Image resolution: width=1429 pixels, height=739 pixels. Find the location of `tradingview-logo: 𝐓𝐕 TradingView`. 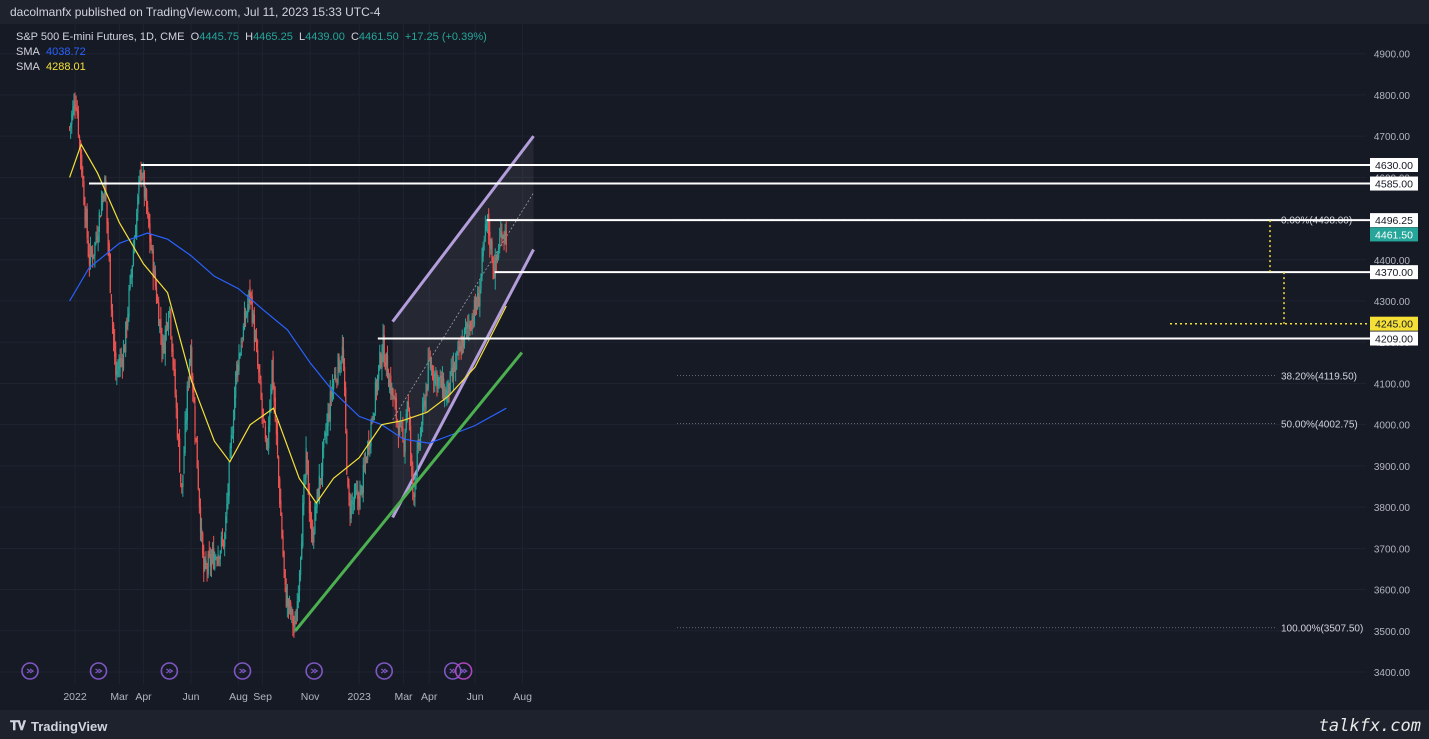

tradingview-logo: 𝐓𝐕 TradingView is located at coordinates (58, 726).